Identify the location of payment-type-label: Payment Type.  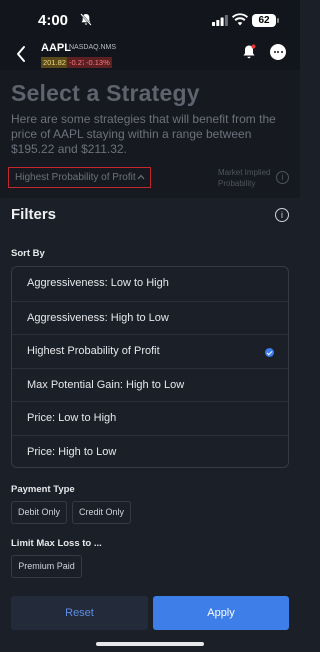
(43, 489).